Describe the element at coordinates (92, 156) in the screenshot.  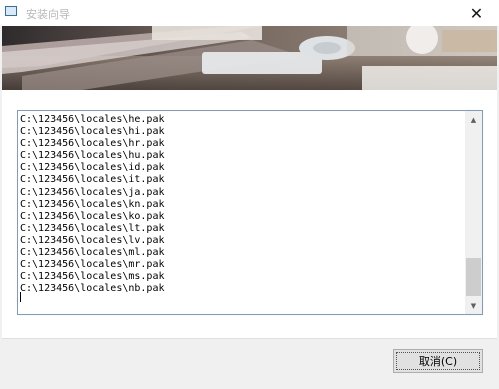
I see `log-line: C:\123456\locales\hu.pak` at that location.